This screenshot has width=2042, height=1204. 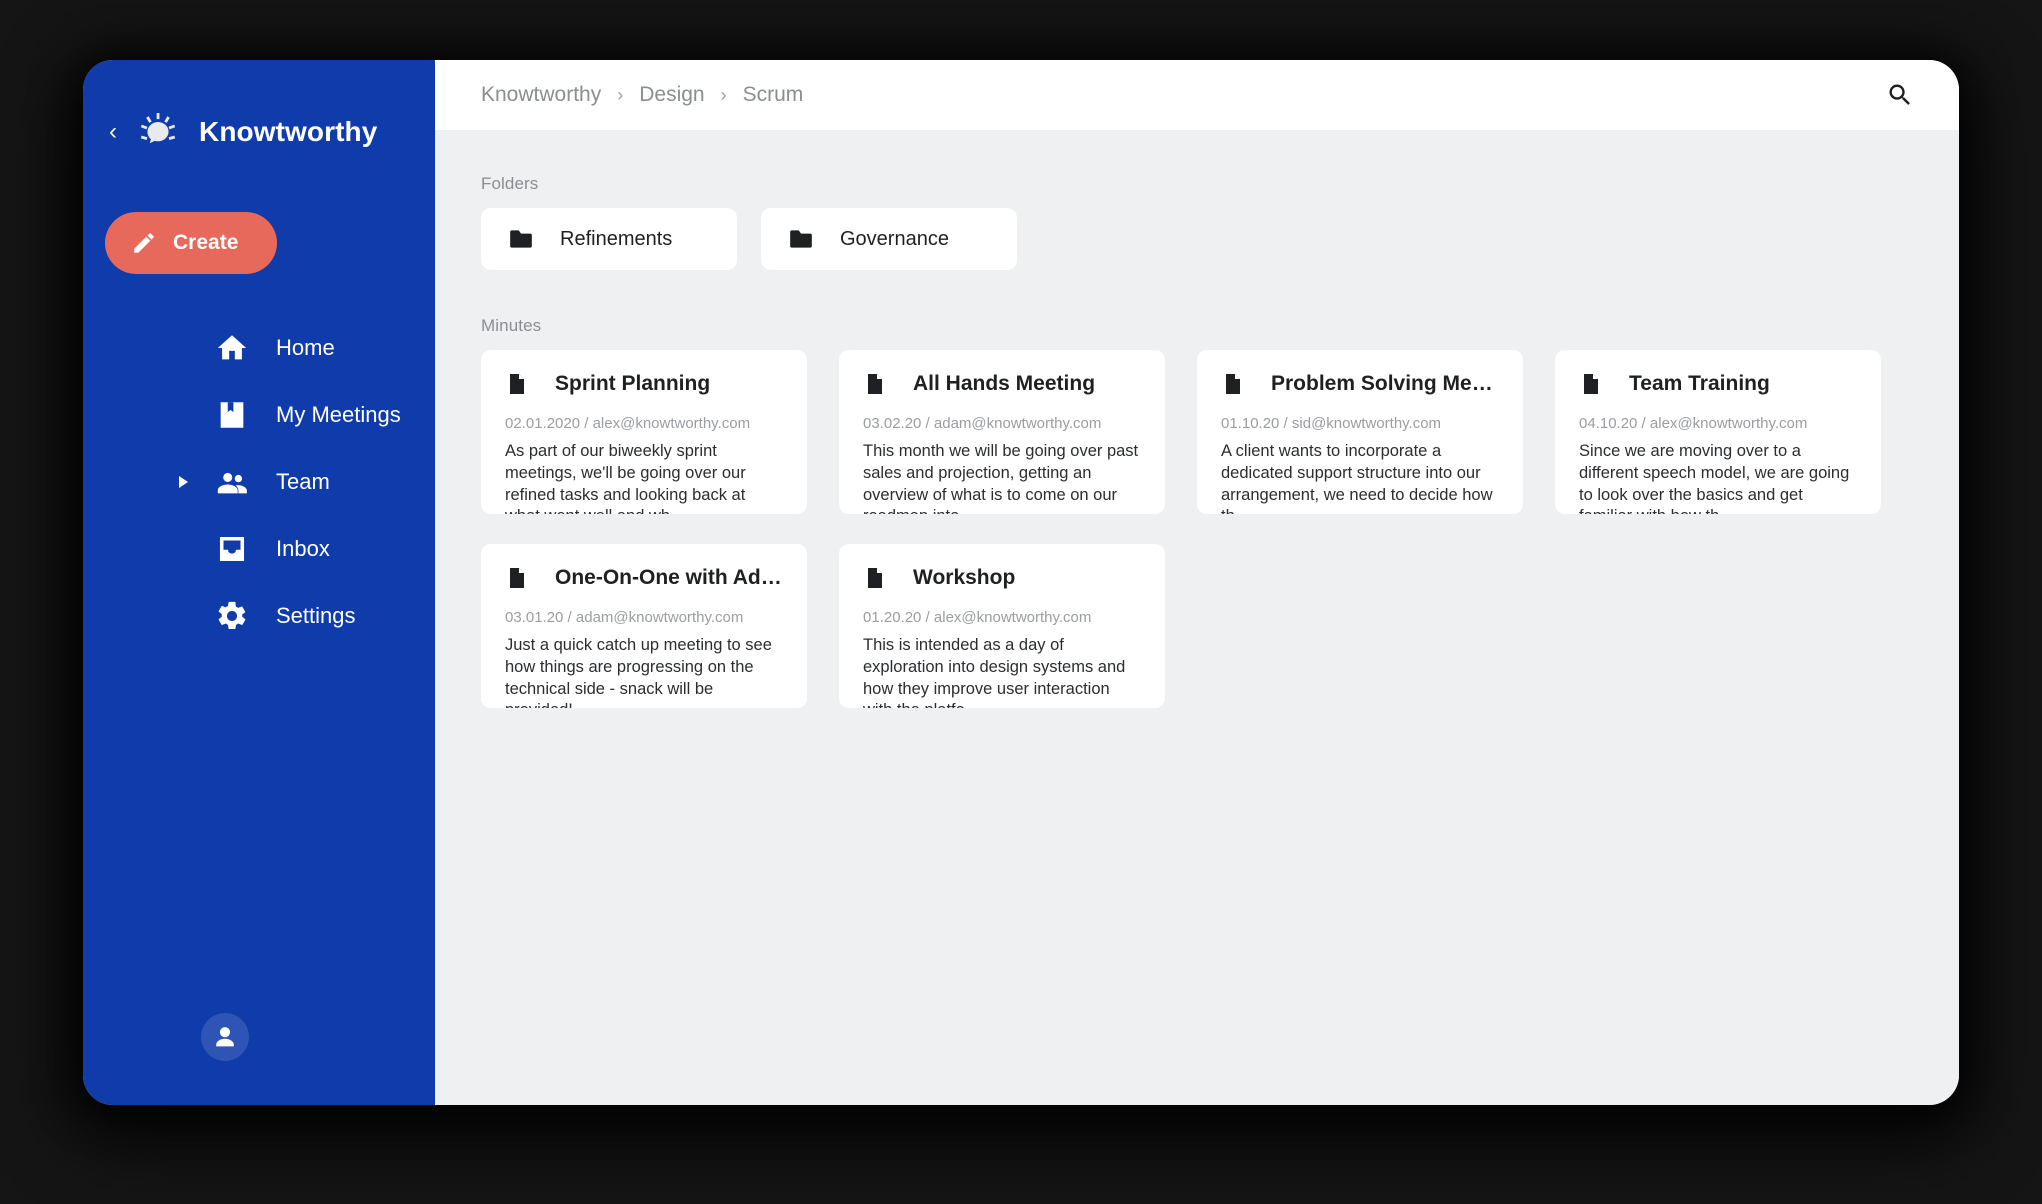 I want to click on gear-icon, so click(x=232, y=616).